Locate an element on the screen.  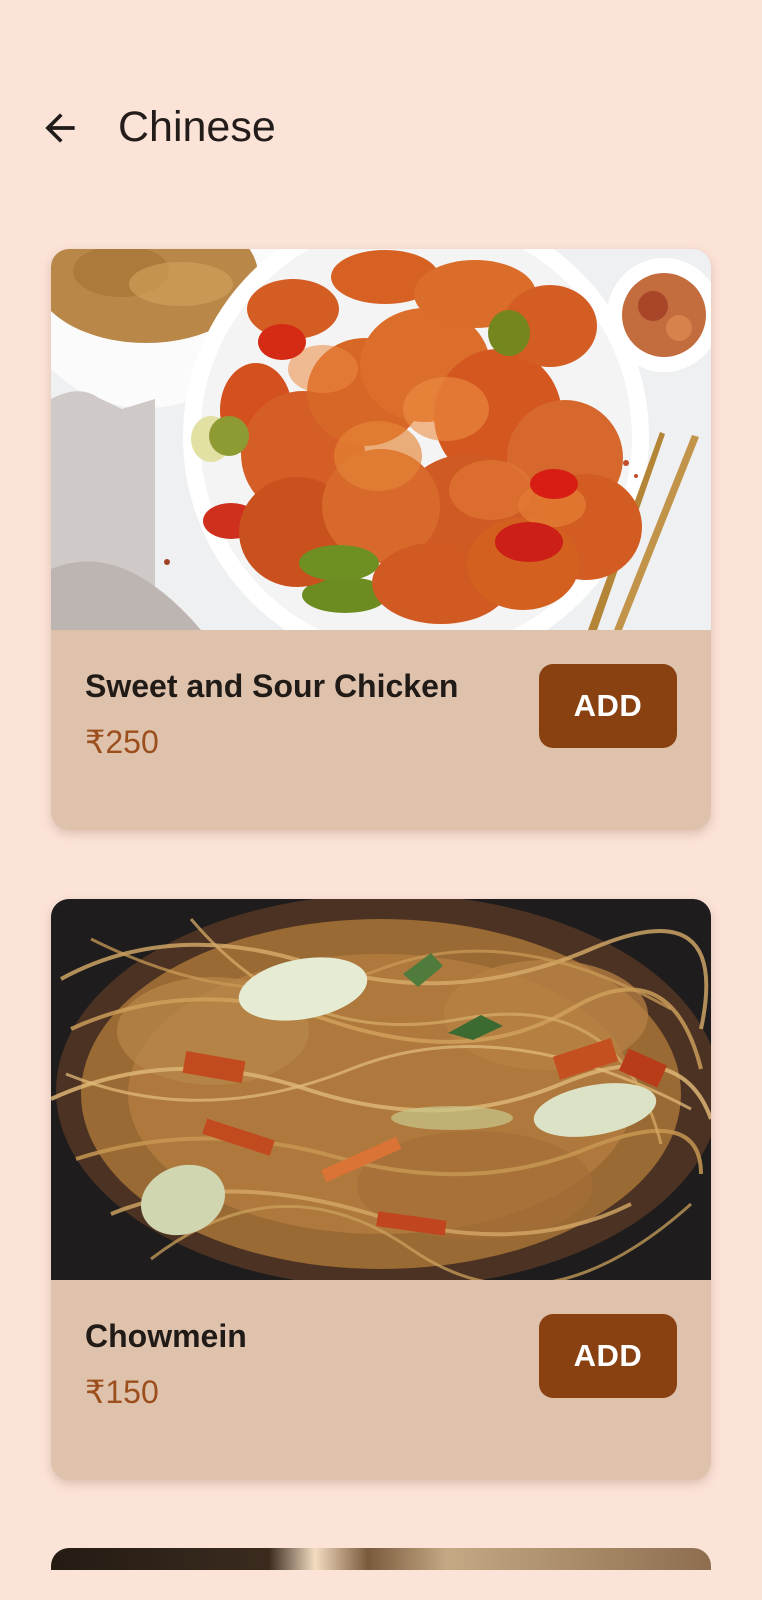
arrow-left-icon is located at coordinates (60, 128).